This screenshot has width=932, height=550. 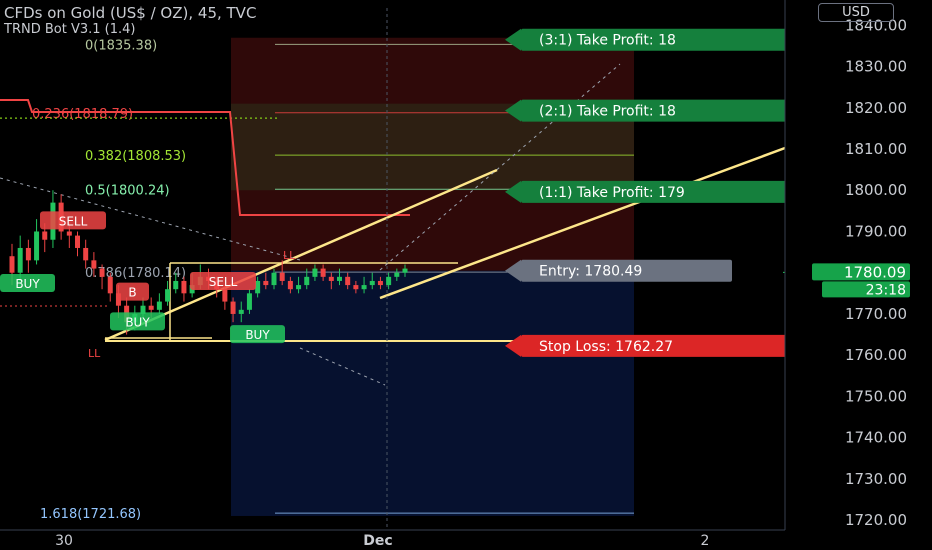 What do you see at coordinates (876, 438) in the screenshot?
I see `price-tick: 1740.00` at bounding box center [876, 438].